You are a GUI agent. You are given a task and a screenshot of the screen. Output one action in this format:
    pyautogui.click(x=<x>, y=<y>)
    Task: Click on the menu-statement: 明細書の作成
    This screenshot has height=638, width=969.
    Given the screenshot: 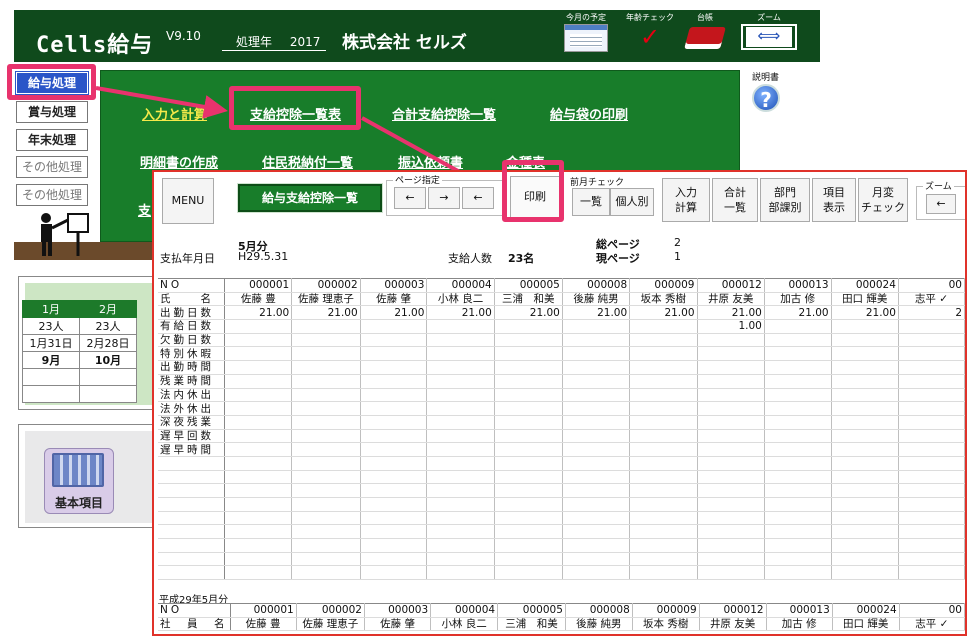 What is the action you would take?
    pyautogui.click(x=179, y=161)
    